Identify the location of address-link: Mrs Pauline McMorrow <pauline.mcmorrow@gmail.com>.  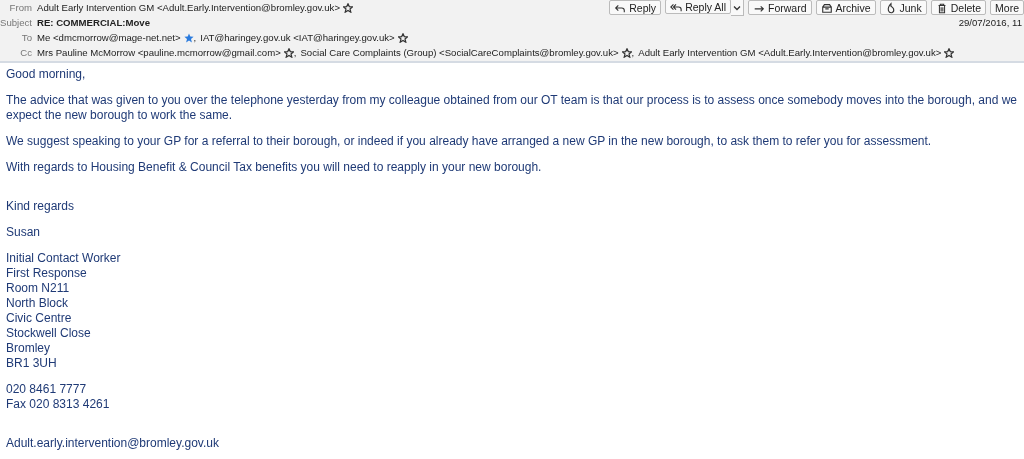
(159, 52).